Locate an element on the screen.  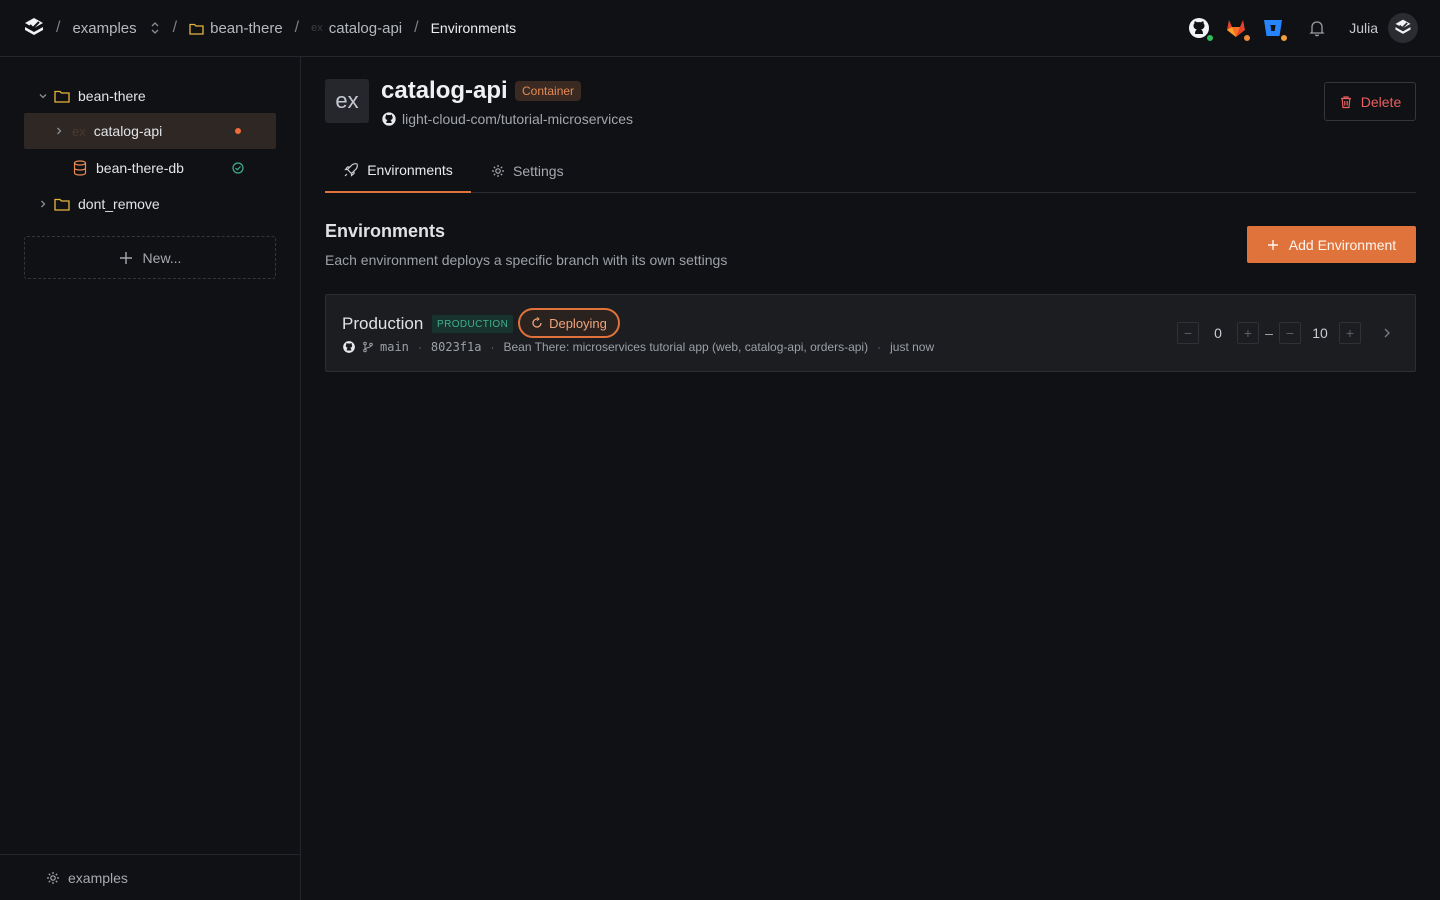
rocket-icon is located at coordinates (351, 169).